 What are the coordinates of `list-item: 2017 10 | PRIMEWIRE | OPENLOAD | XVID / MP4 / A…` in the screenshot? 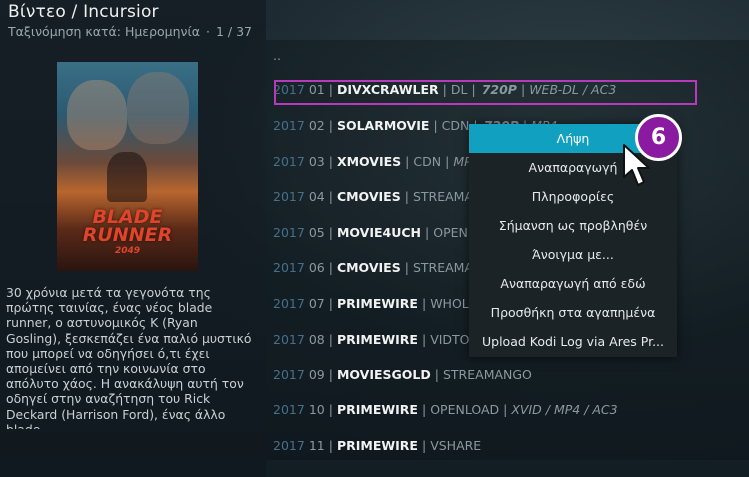 It's located at (508, 410).